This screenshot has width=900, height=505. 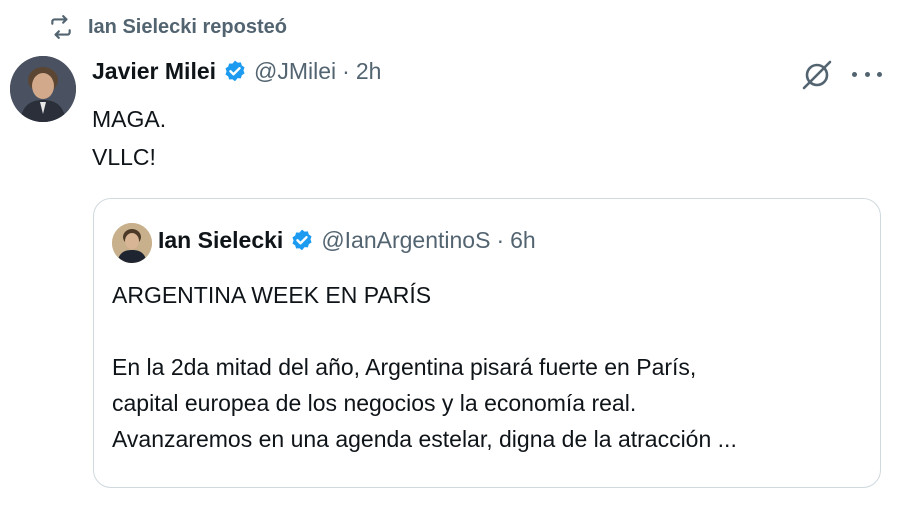 What do you see at coordinates (124, 157) in the screenshot?
I see `tweet-line: VLLC!` at bounding box center [124, 157].